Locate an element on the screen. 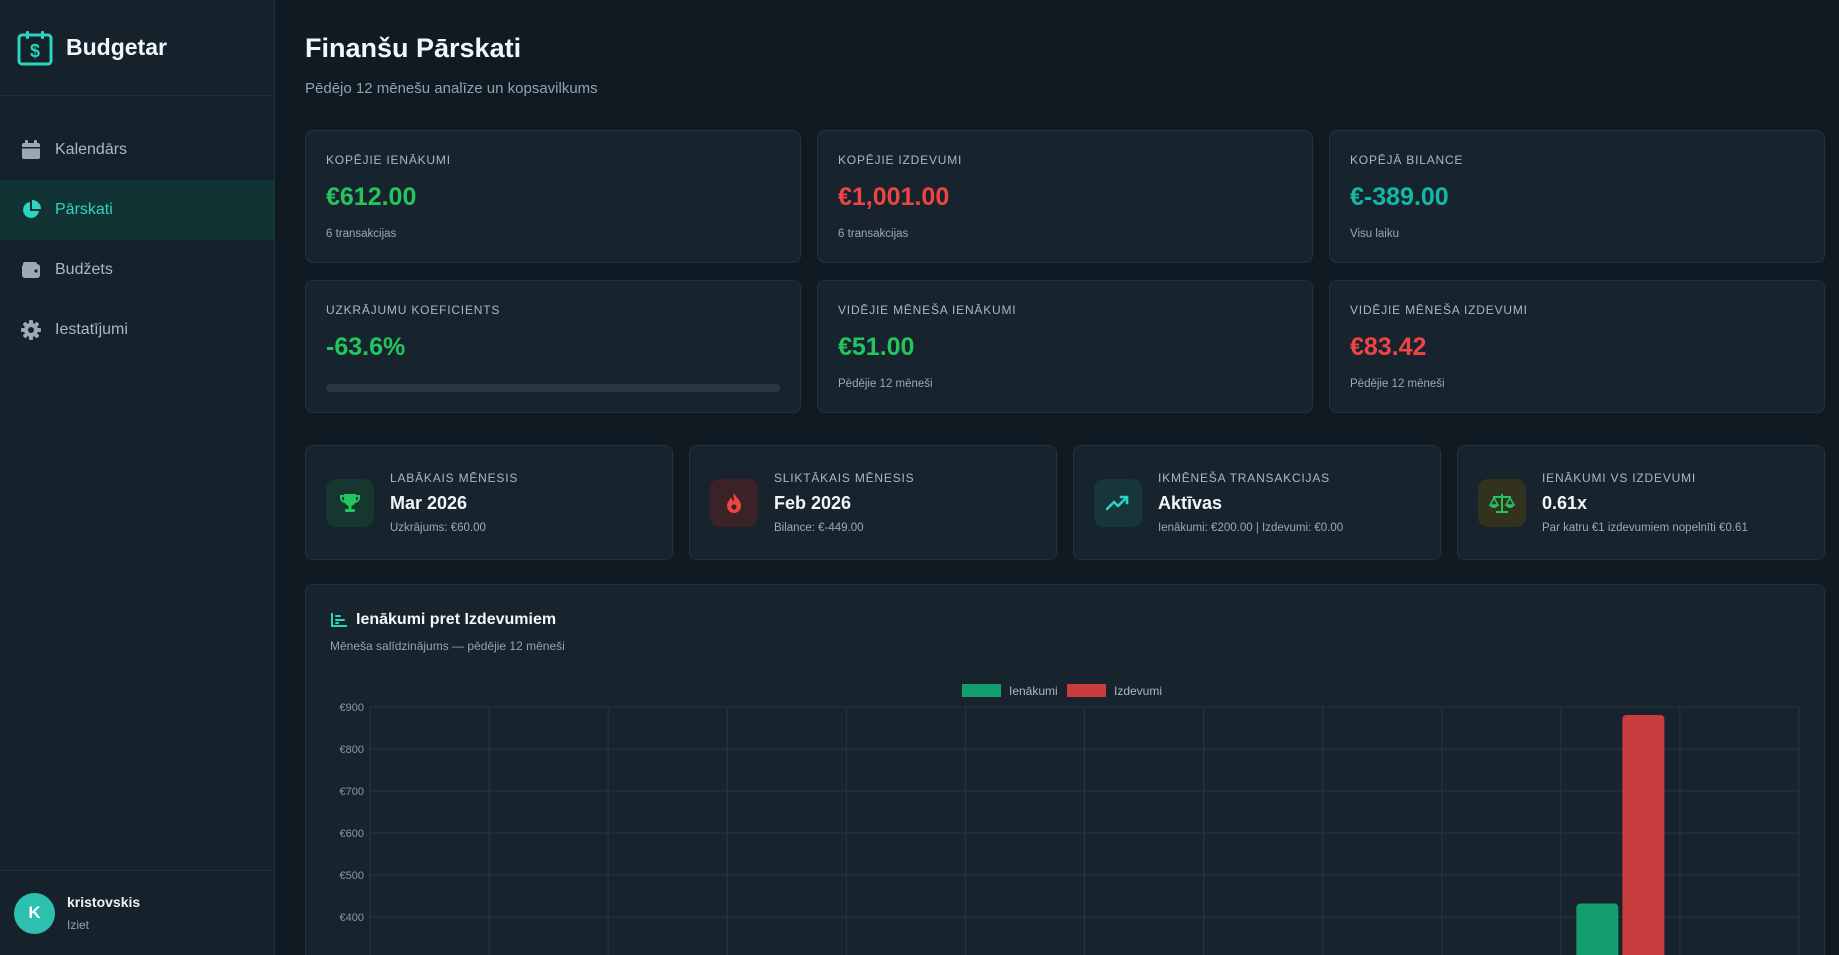  sidebar-item-label: Kalendārs is located at coordinates (91, 149).